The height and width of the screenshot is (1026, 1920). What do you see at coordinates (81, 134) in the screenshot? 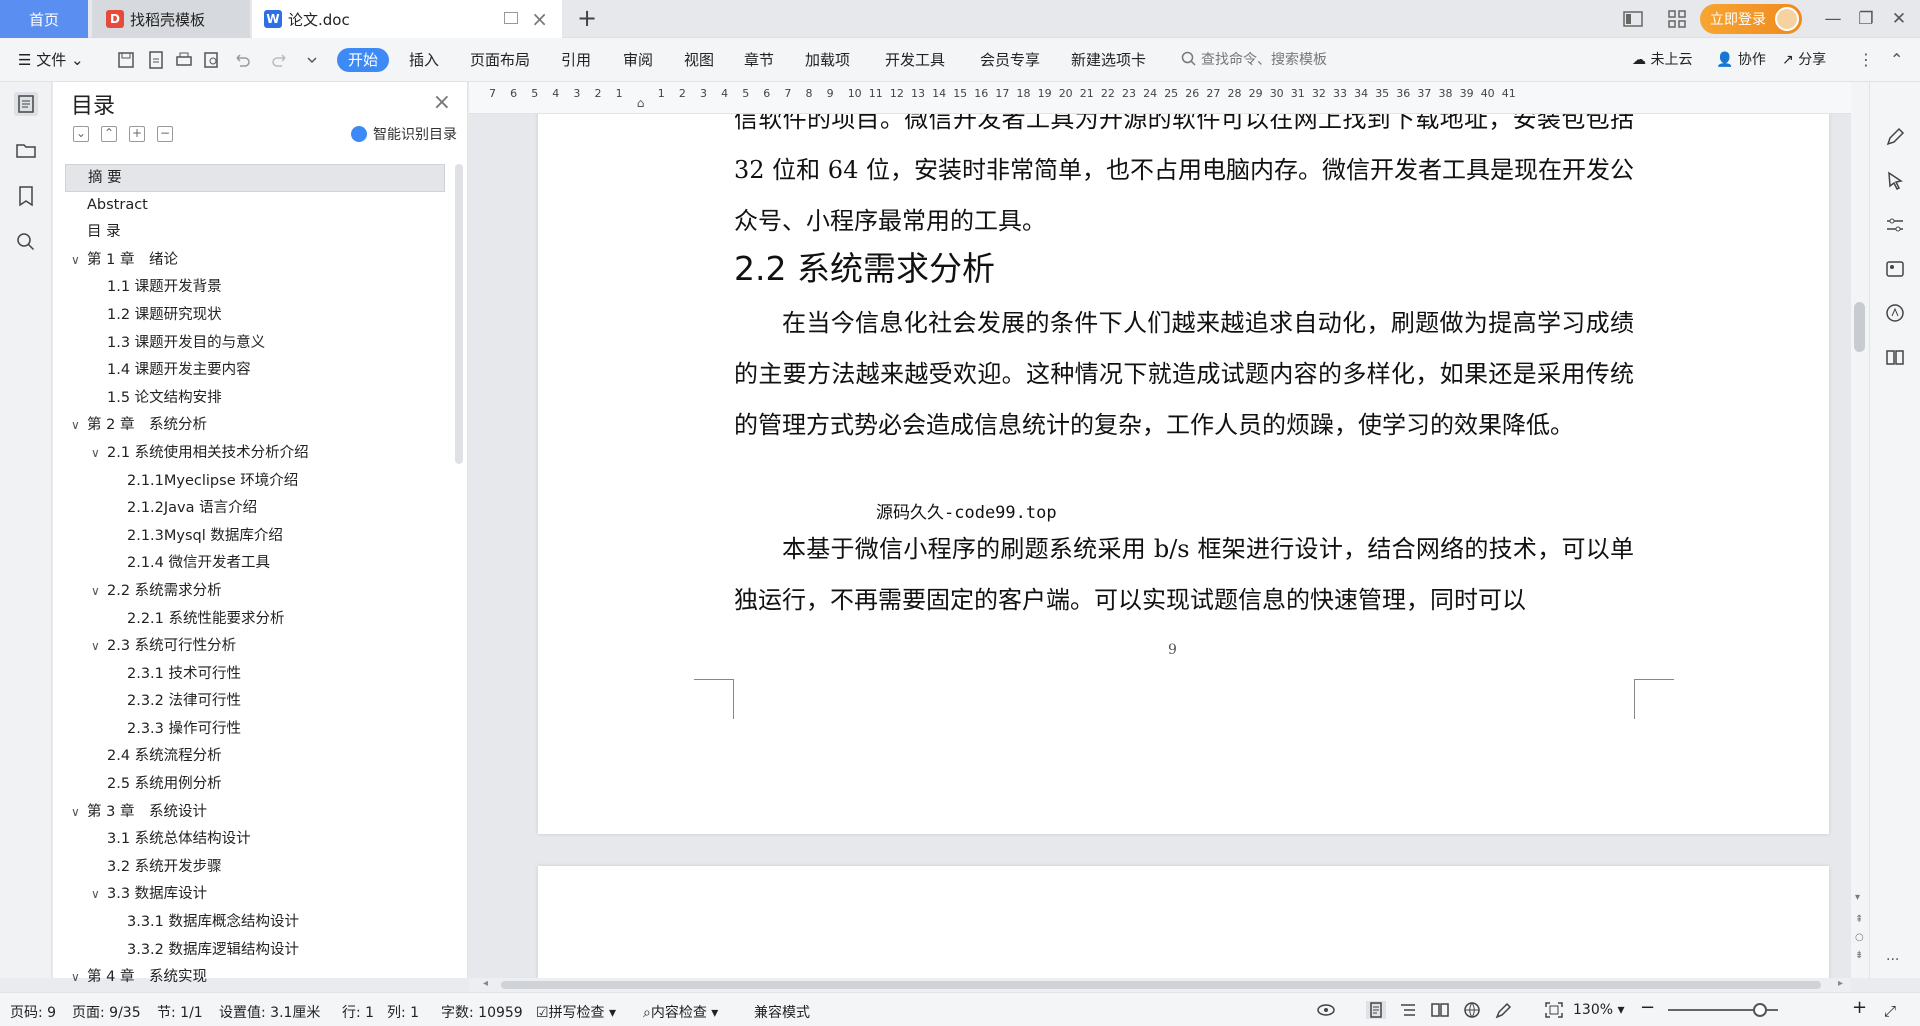
I see `collapse-all-icon: ⌄` at bounding box center [81, 134].